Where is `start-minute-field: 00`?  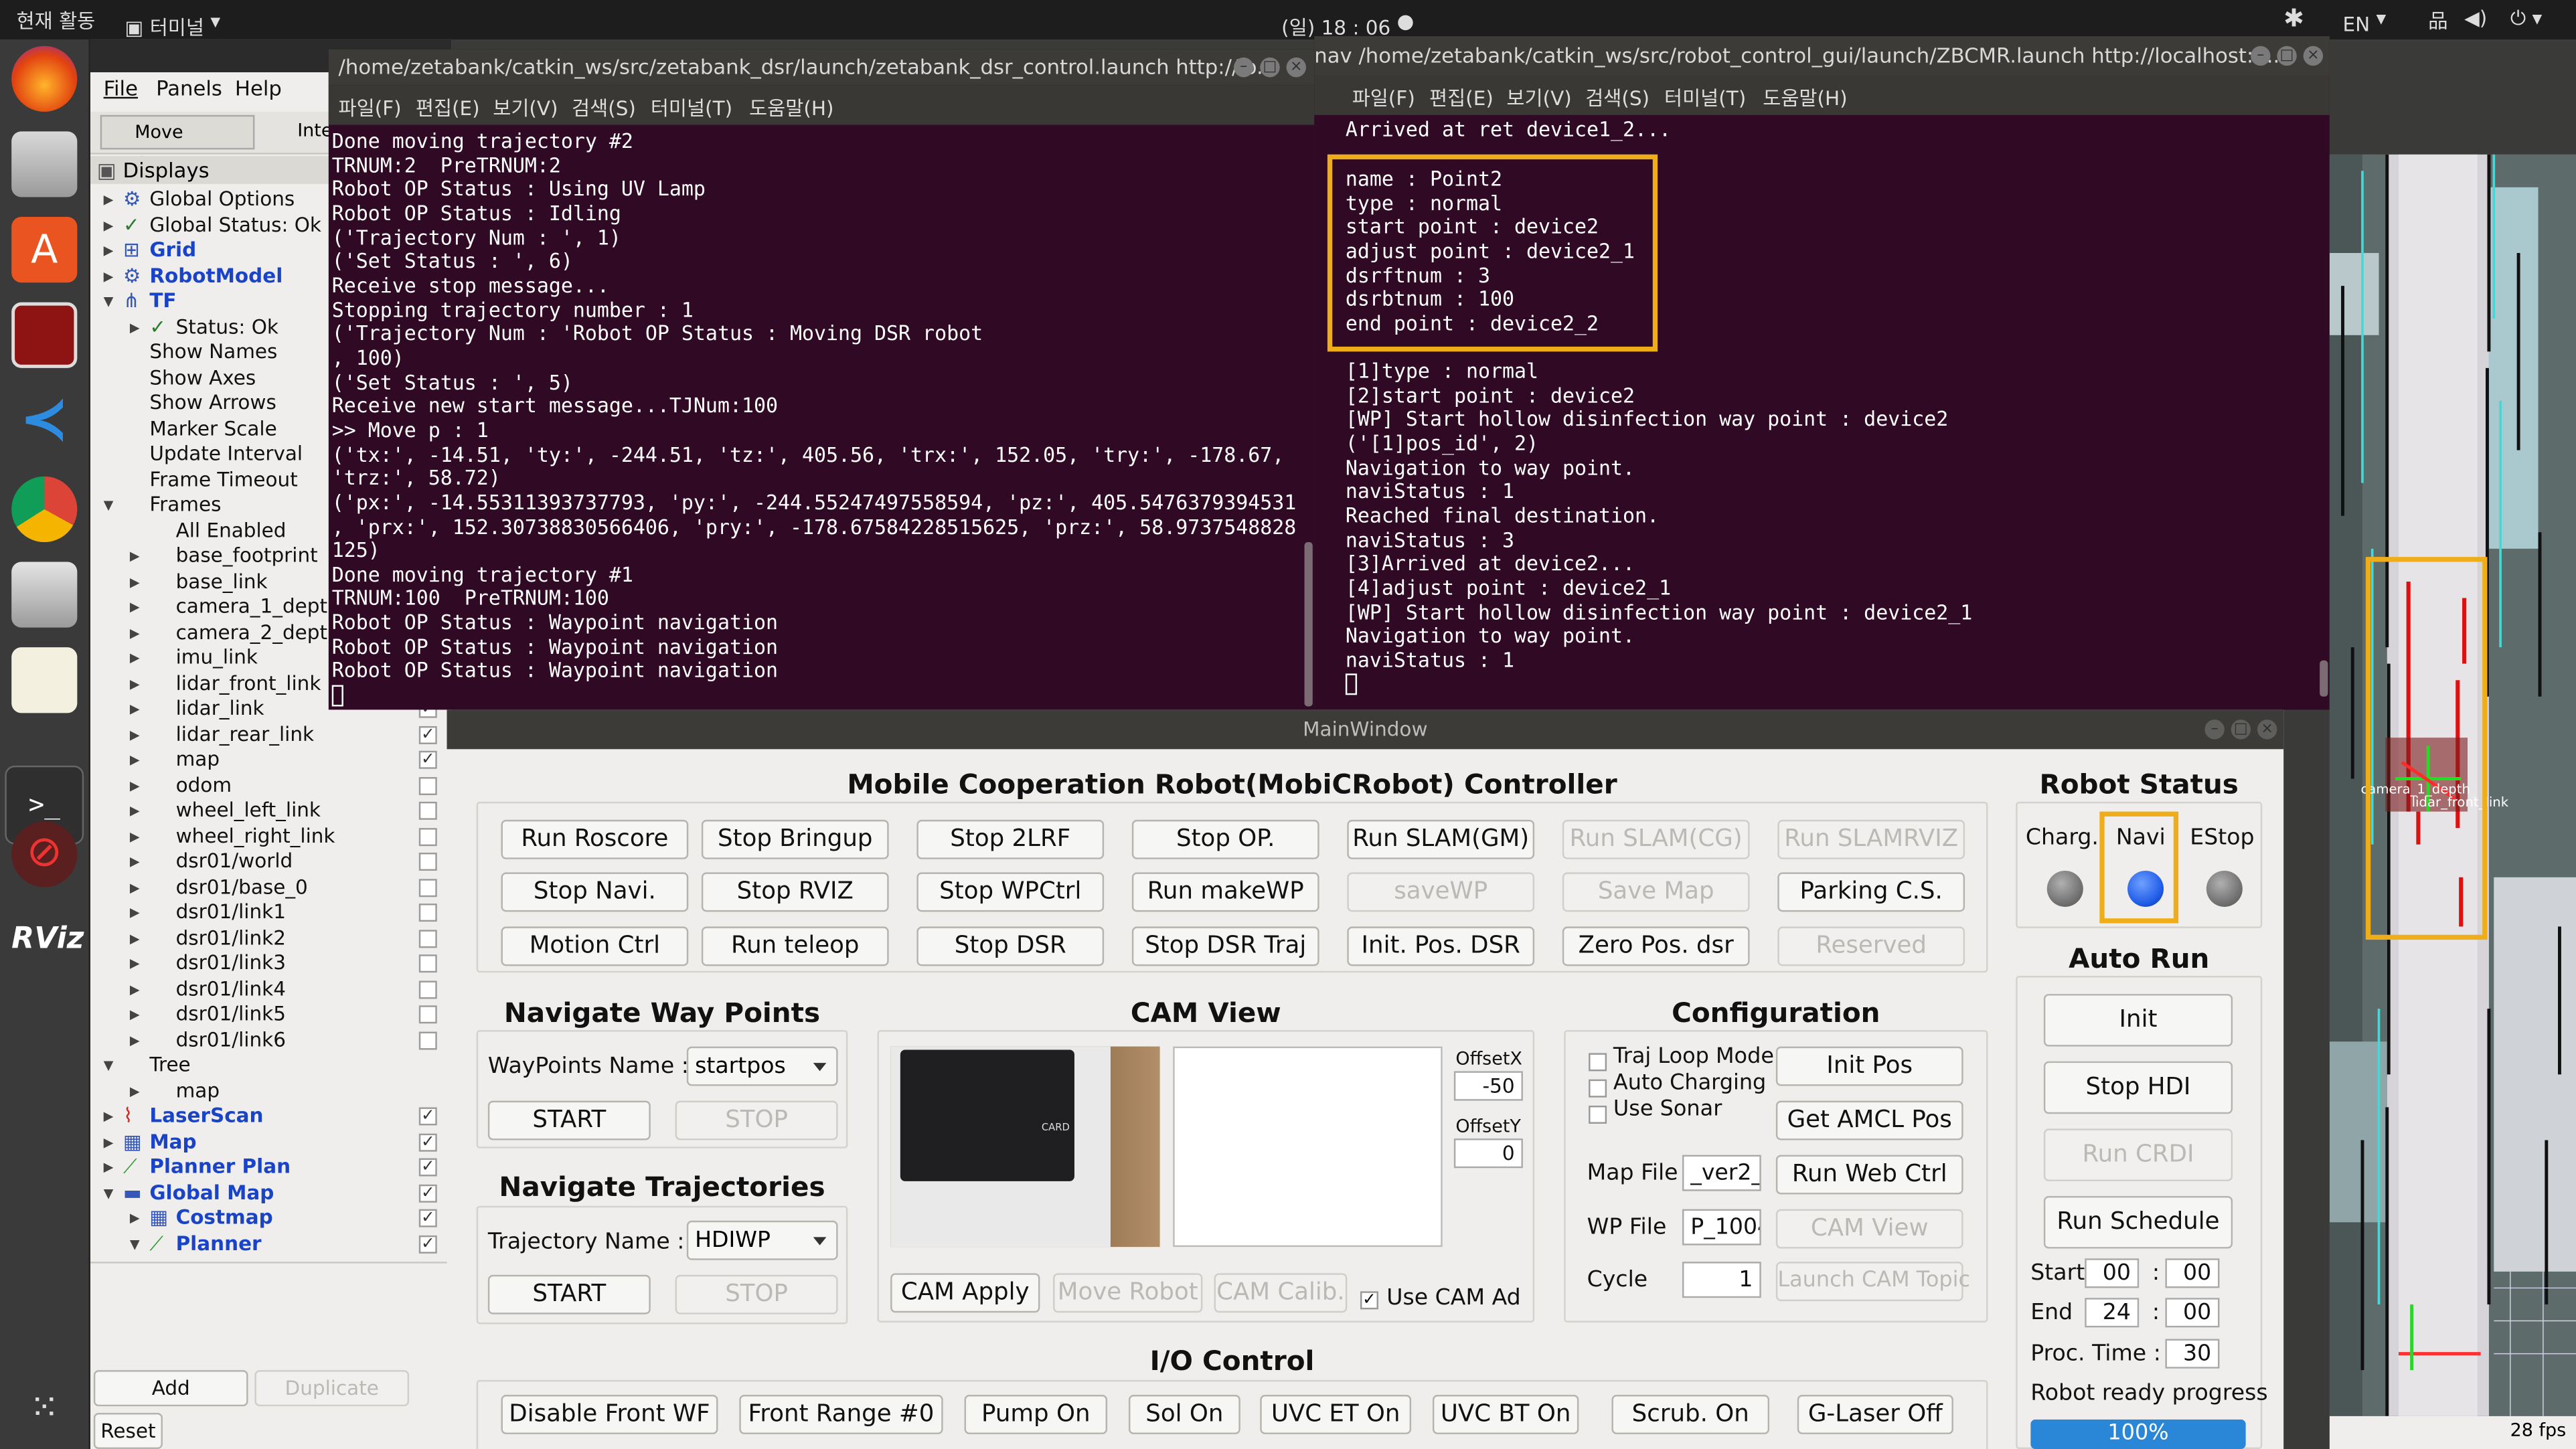
start-minute-field: 00 is located at coordinates (2192, 1273).